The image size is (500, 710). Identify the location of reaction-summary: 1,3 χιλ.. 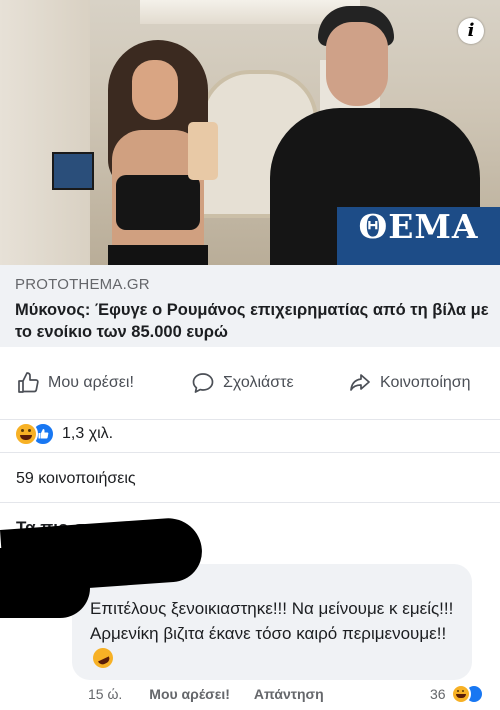
(63, 434).